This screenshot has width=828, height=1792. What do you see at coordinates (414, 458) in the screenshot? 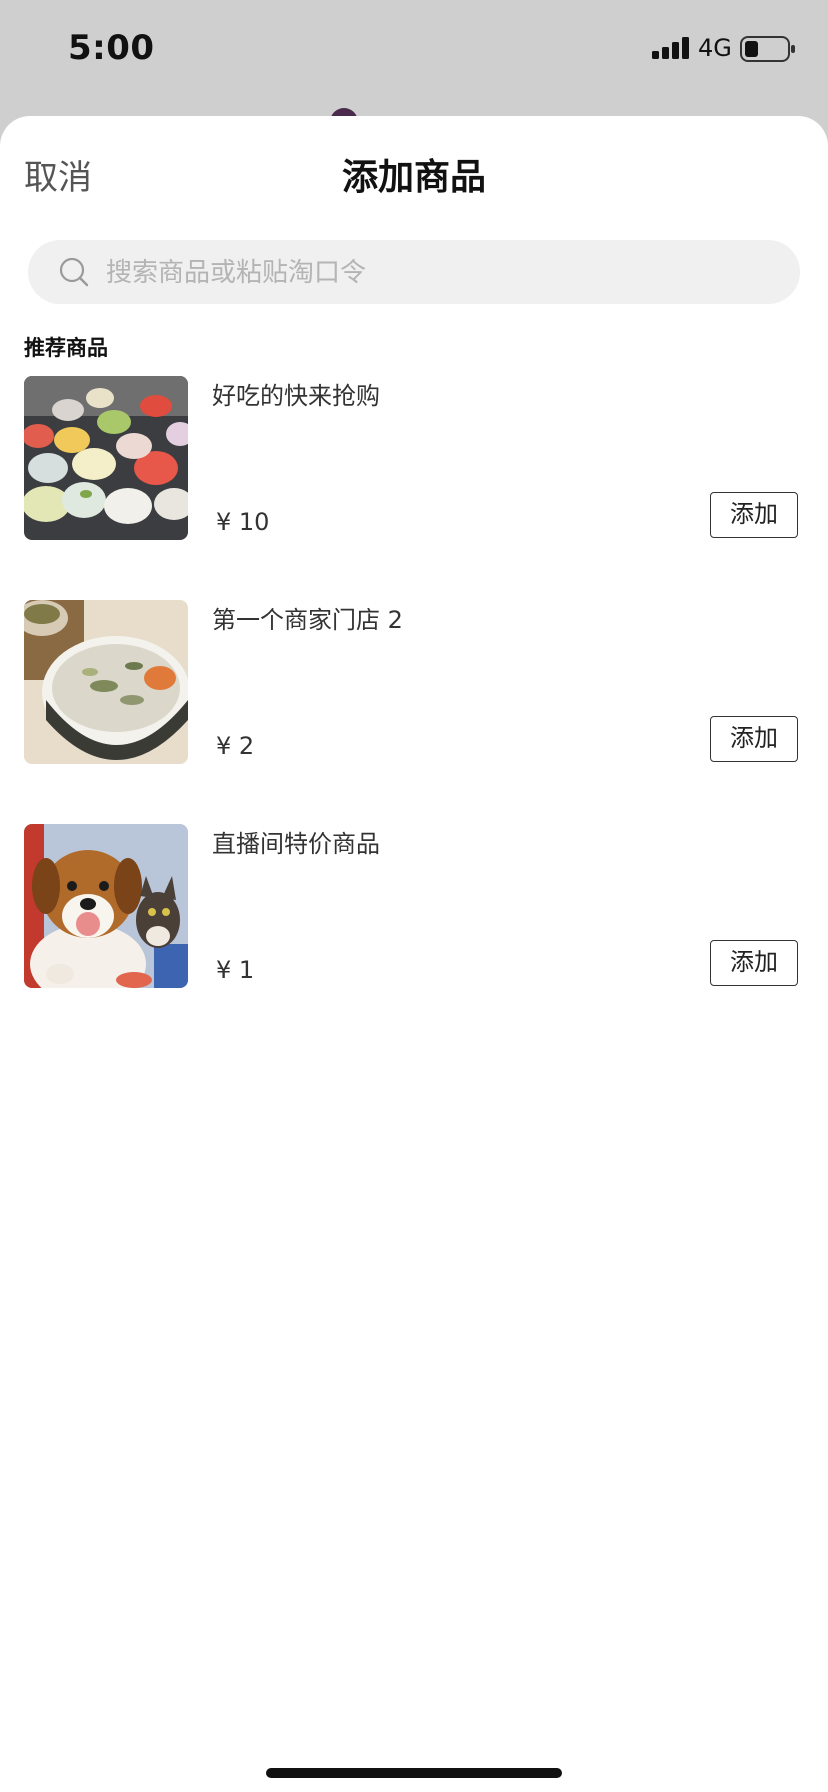
I see `product-item: 好吃的快来抢购 ¥ 10 添加` at bounding box center [414, 458].